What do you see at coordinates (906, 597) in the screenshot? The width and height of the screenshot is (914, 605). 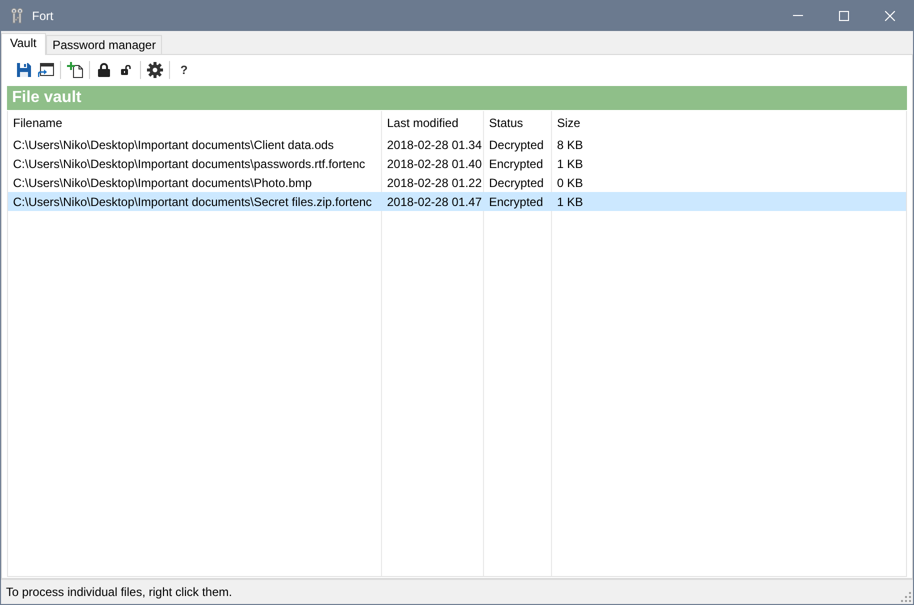 I see `resize-grip-icon` at bounding box center [906, 597].